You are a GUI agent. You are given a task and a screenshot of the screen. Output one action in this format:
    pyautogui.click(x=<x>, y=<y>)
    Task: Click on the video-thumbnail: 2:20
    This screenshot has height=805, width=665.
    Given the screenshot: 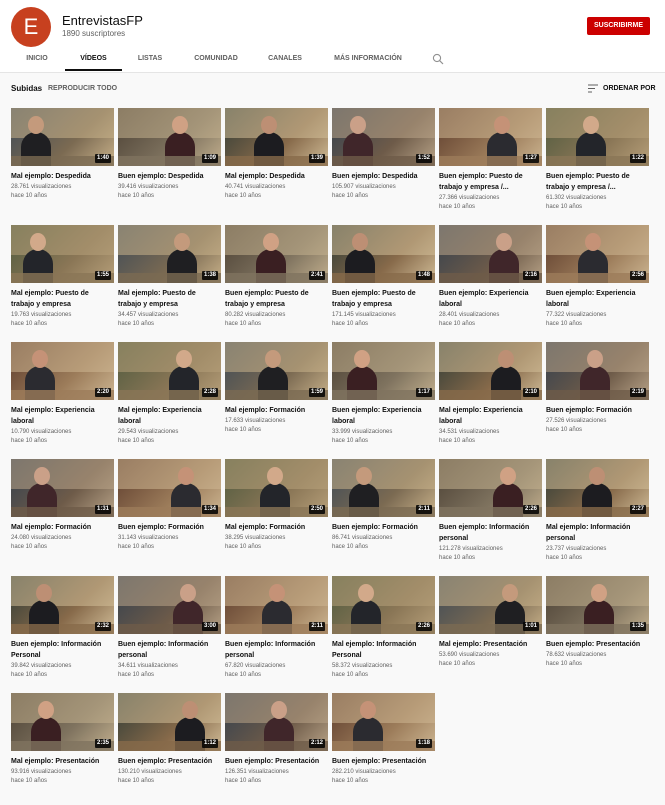 What is the action you would take?
    pyautogui.click(x=62, y=371)
    